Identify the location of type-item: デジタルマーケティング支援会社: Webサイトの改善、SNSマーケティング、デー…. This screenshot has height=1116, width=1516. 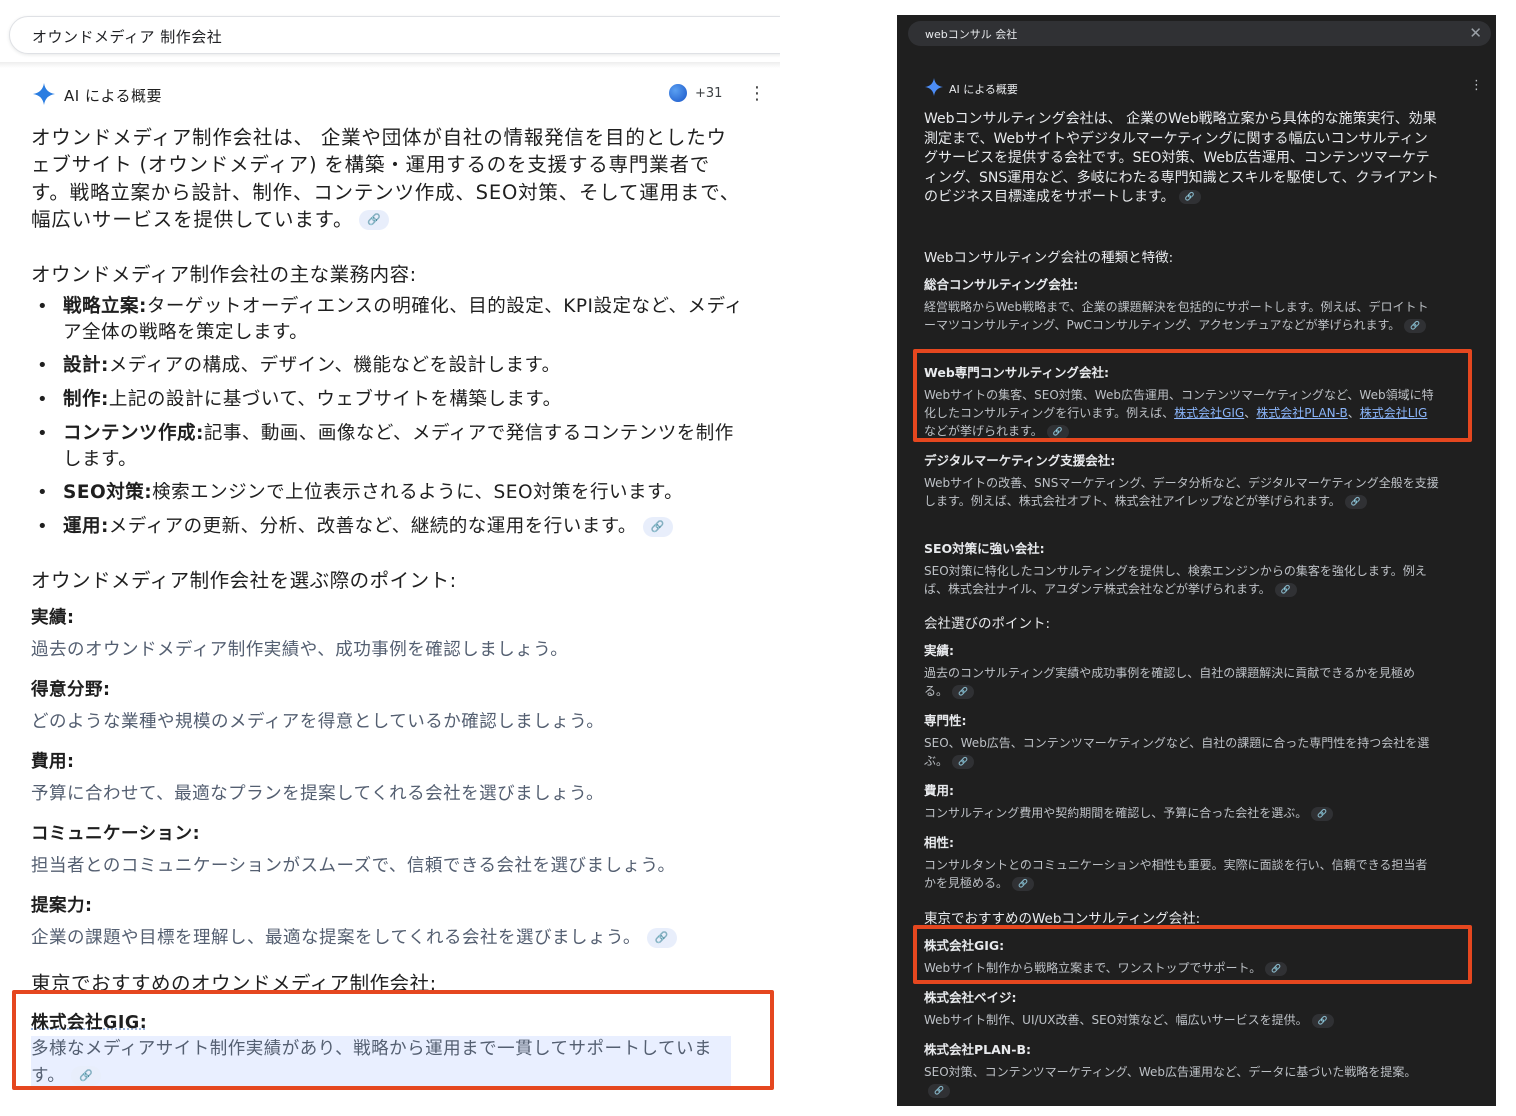
(1181, 480).